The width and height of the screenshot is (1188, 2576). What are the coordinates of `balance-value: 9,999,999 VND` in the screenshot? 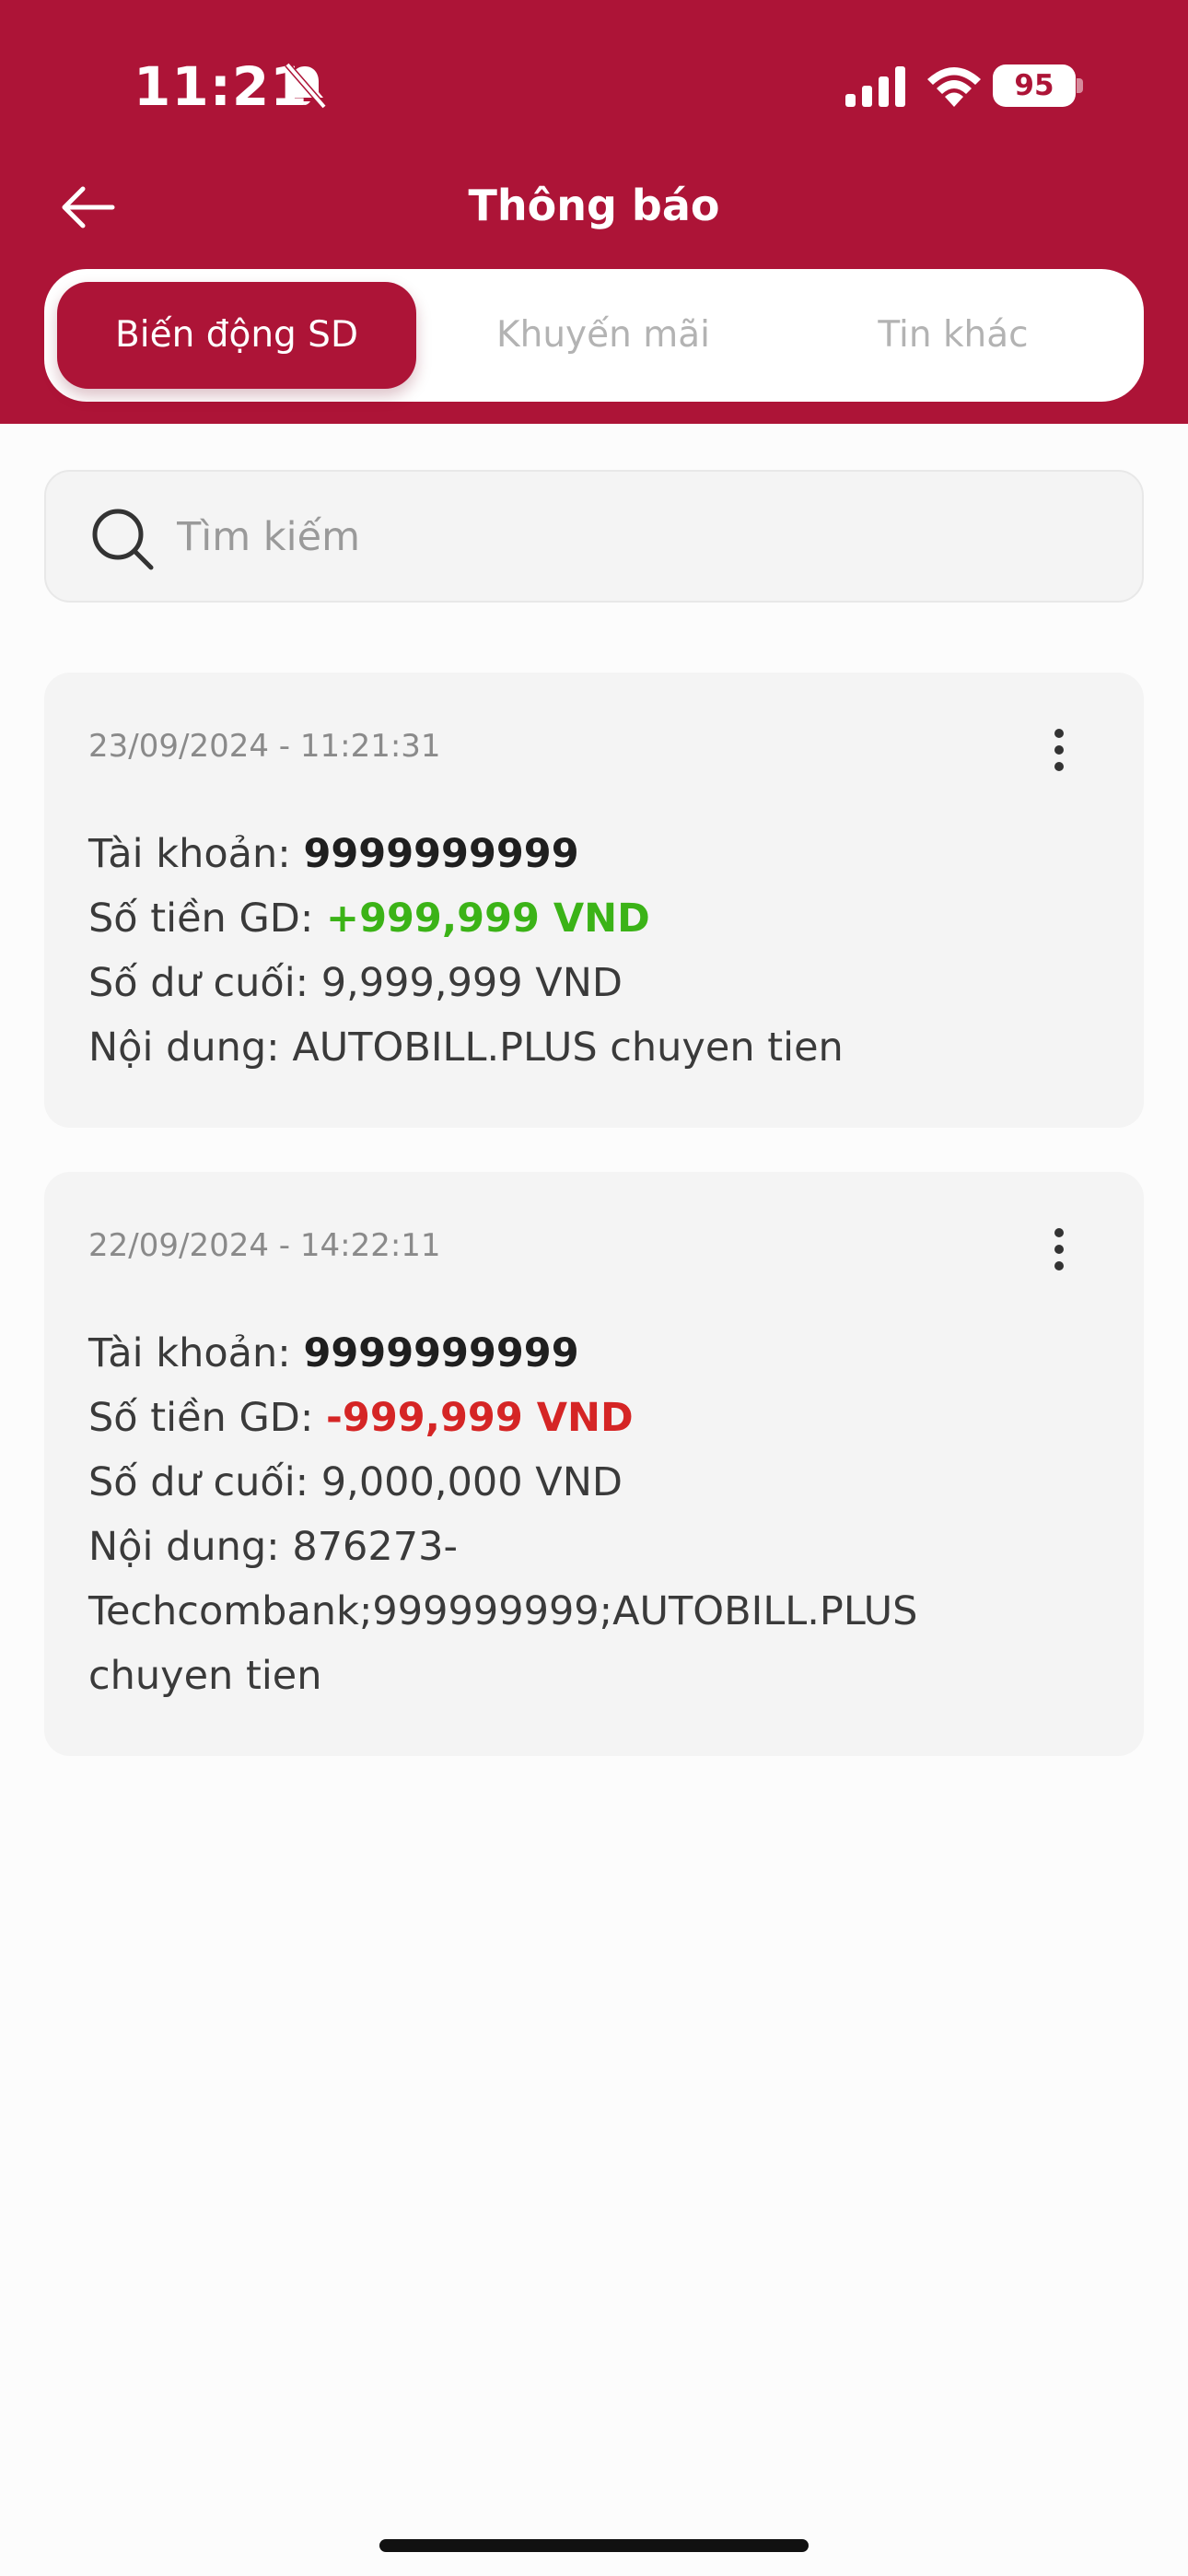 It's located at (471, 983).